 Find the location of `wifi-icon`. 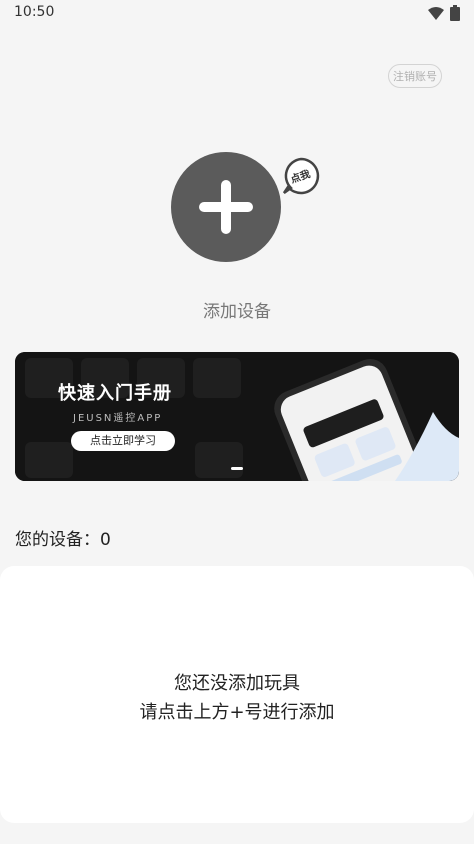

wifi-icon is located at coordinates (436, 15).